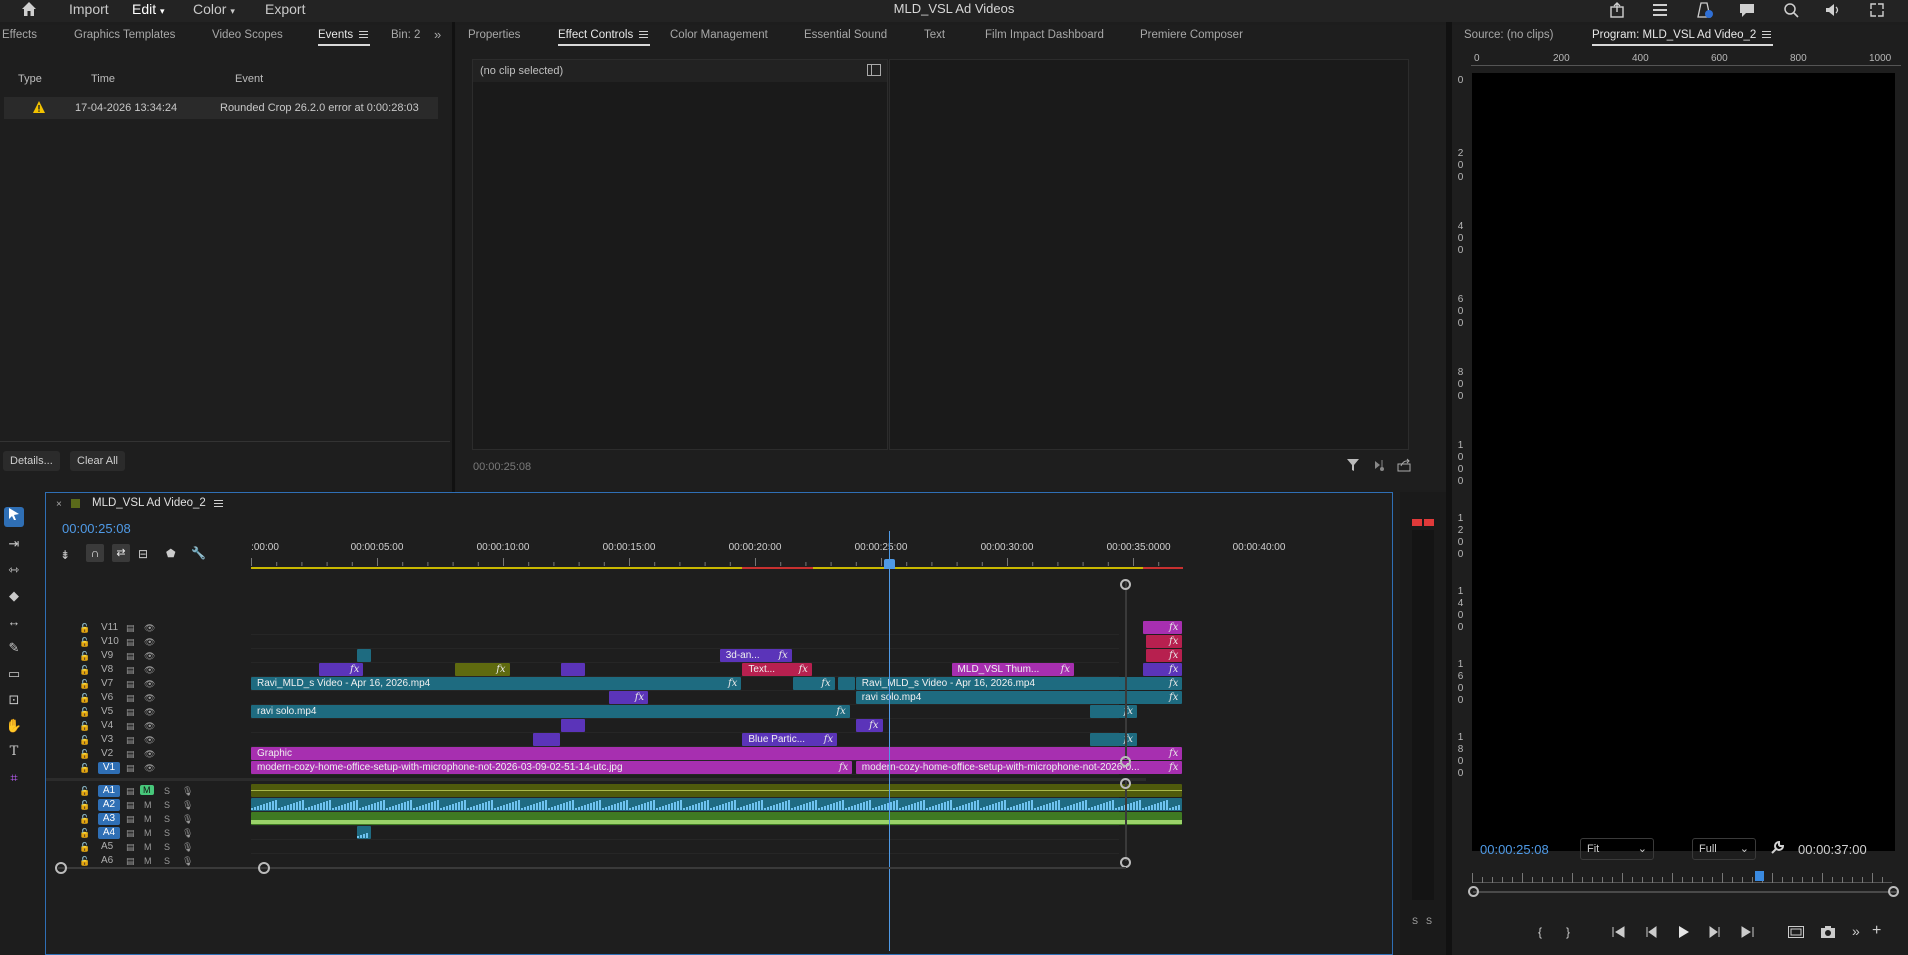 The height and width of the screenshot is (955, 1908). I want to click on video-scrollbar, so click(1126, 669).